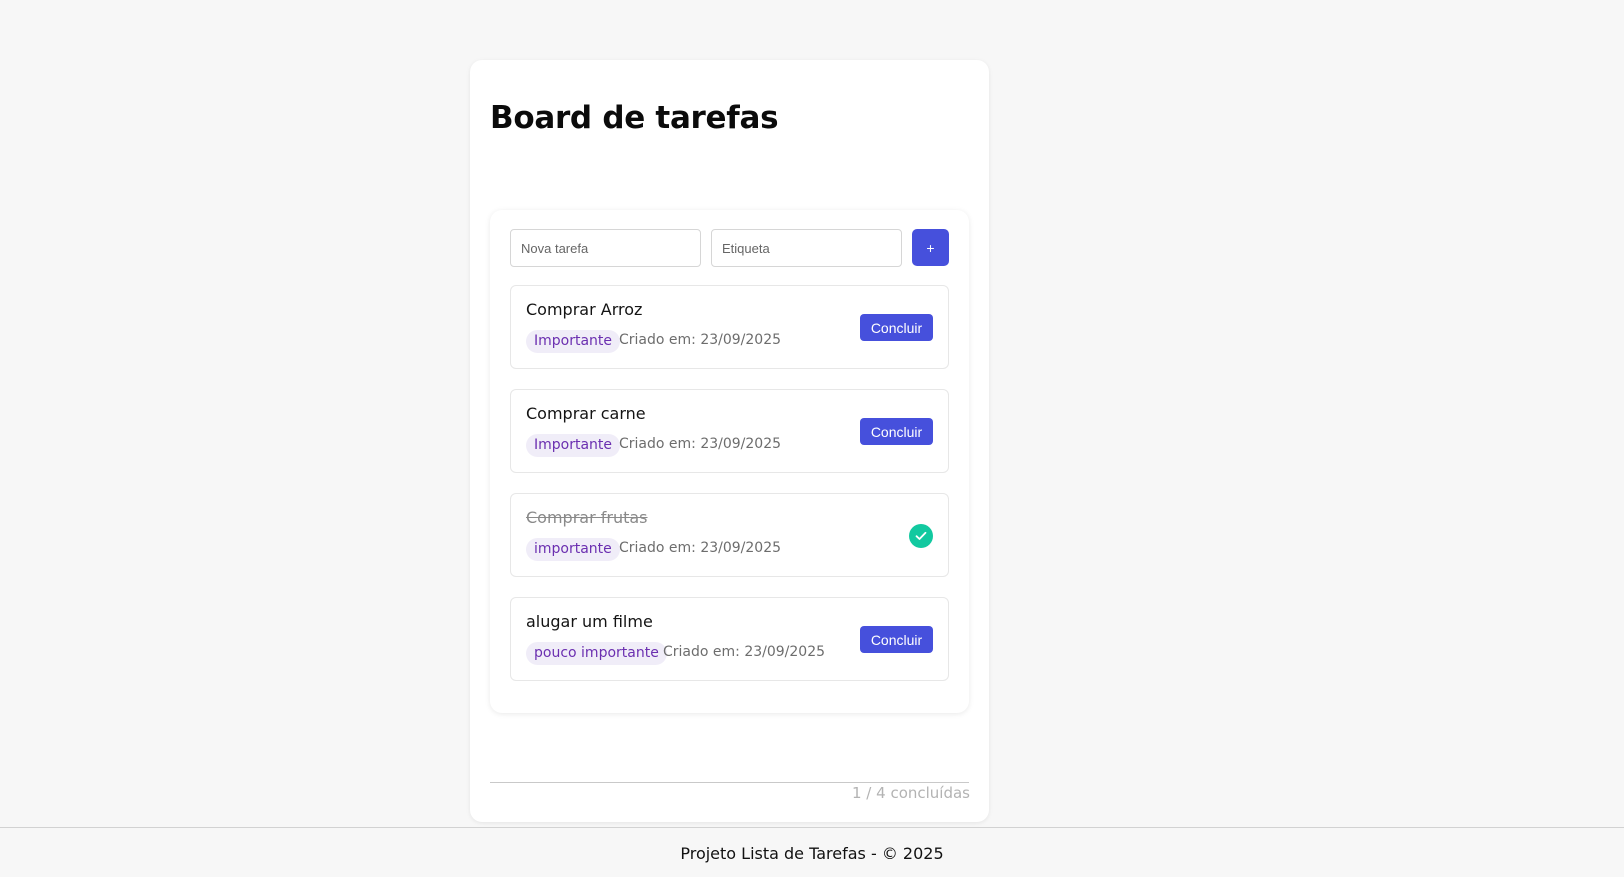  I want to click on footer: Projeto Lista de Tarefas - © 2025, so click(812, 852).